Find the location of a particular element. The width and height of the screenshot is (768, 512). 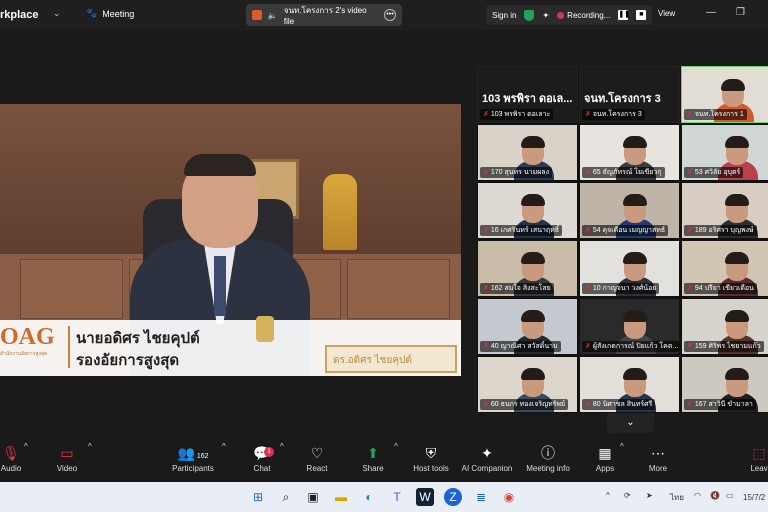

minimize-icon: — is located at coordinates (711, 12).